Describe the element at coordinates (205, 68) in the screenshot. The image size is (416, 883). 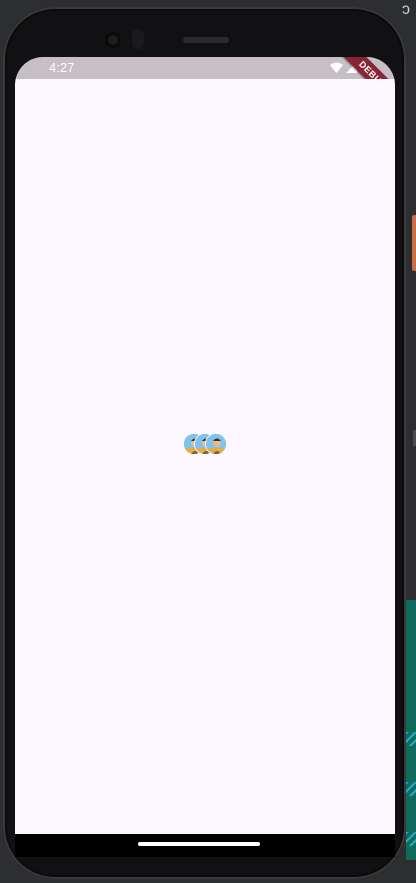
I see `status-bar: 4:27` at that location.